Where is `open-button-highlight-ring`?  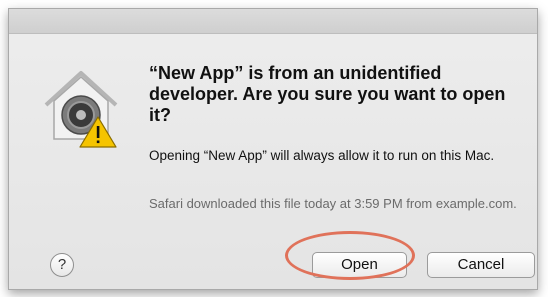
open-button-highlight-ring is located at coordinates (350, 255).